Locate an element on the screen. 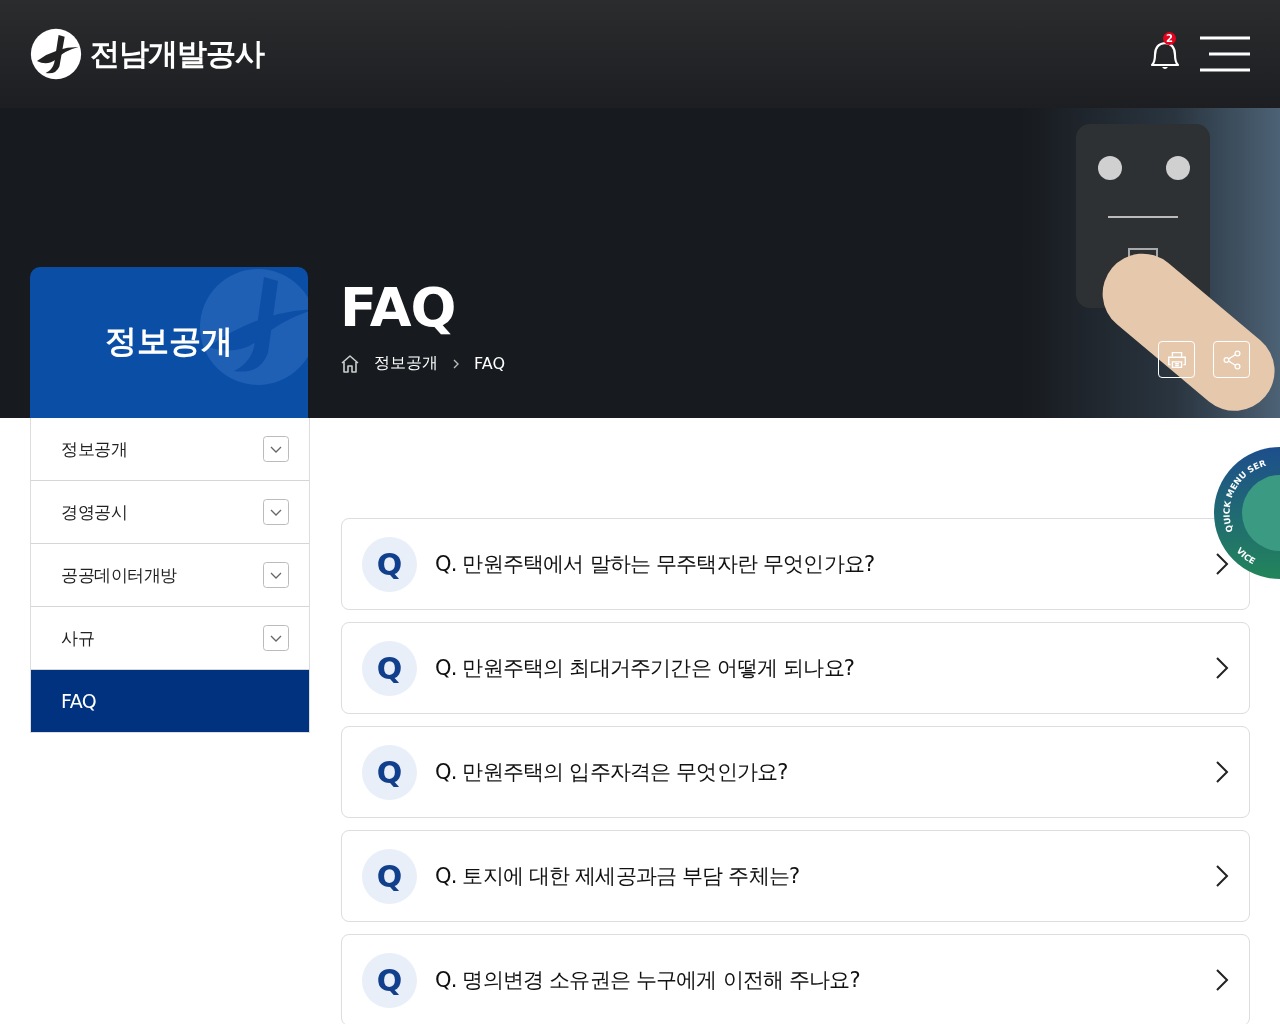 The height and width of the screenshot is (1024, 1280). menu-button is located at coordinates (1225, 54).